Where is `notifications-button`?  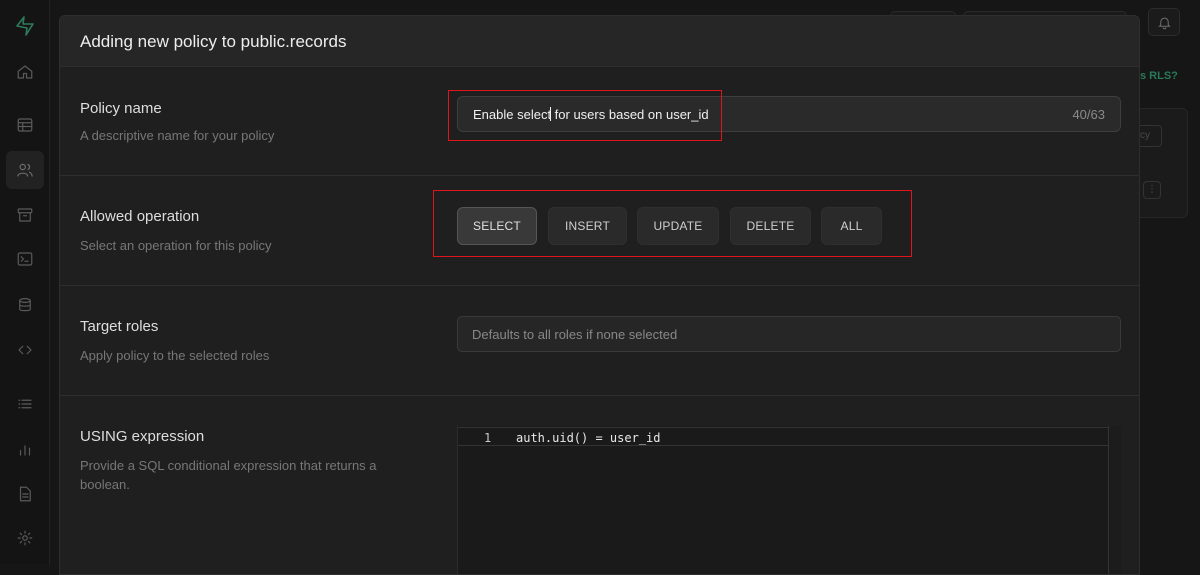 notifications-button is located at coordinates (1164, 22).